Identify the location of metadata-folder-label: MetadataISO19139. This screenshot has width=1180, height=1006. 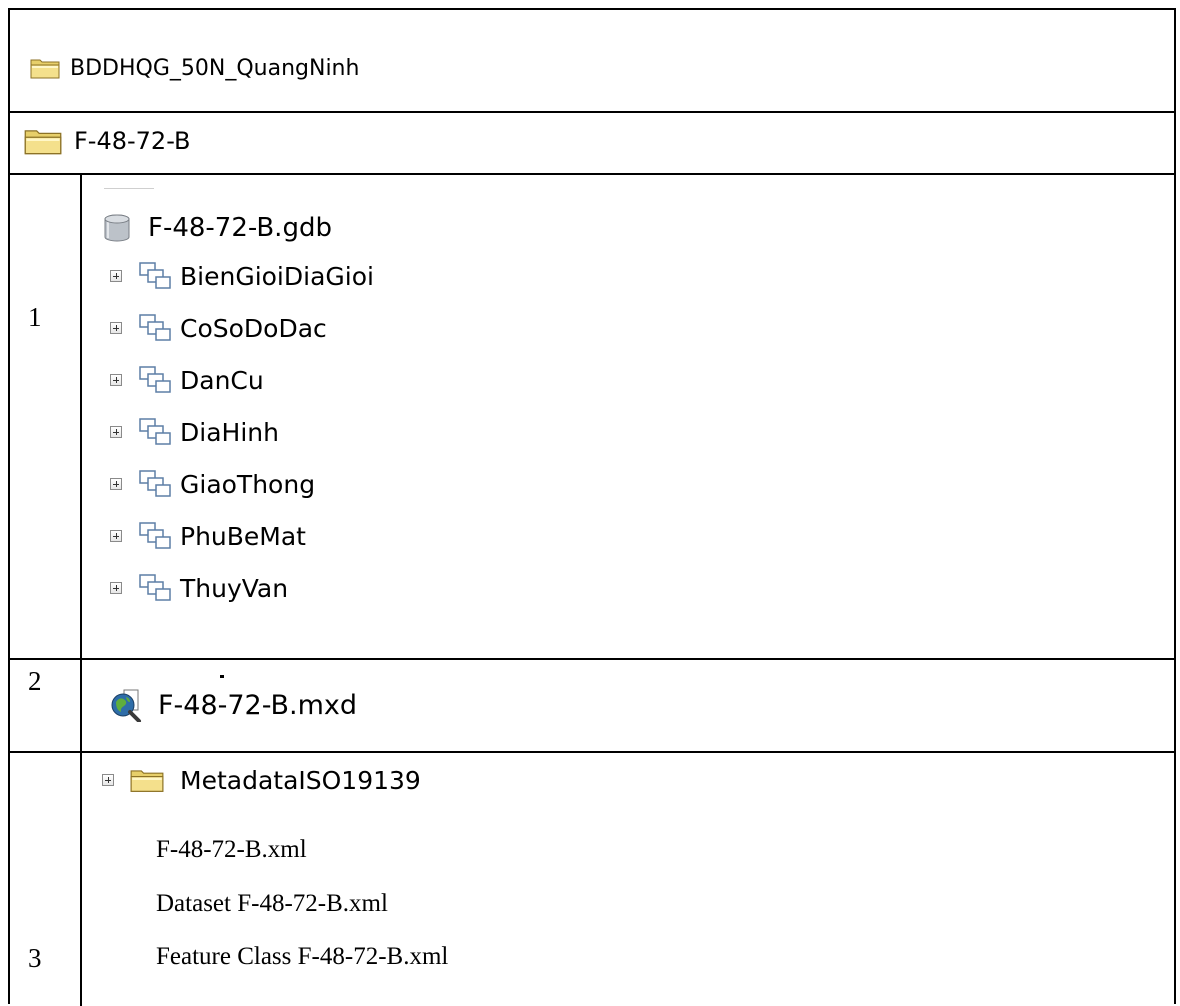
(300, 780).